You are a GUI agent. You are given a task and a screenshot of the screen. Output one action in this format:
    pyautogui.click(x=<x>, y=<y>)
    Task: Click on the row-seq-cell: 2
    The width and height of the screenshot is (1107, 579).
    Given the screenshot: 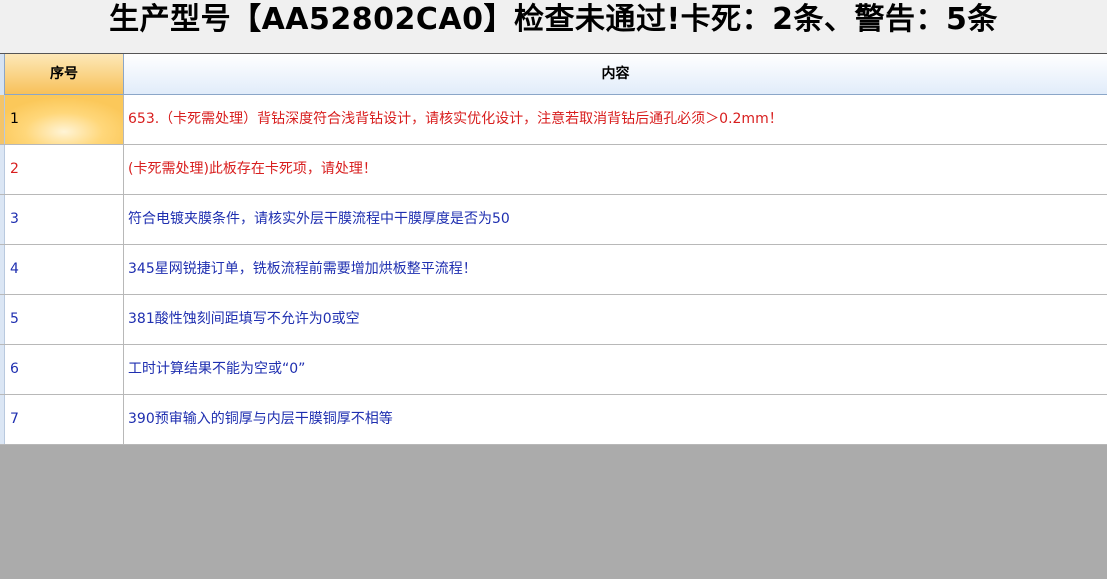 What is the action you would take?
    pyautogui.click(x=64, y=169)
    